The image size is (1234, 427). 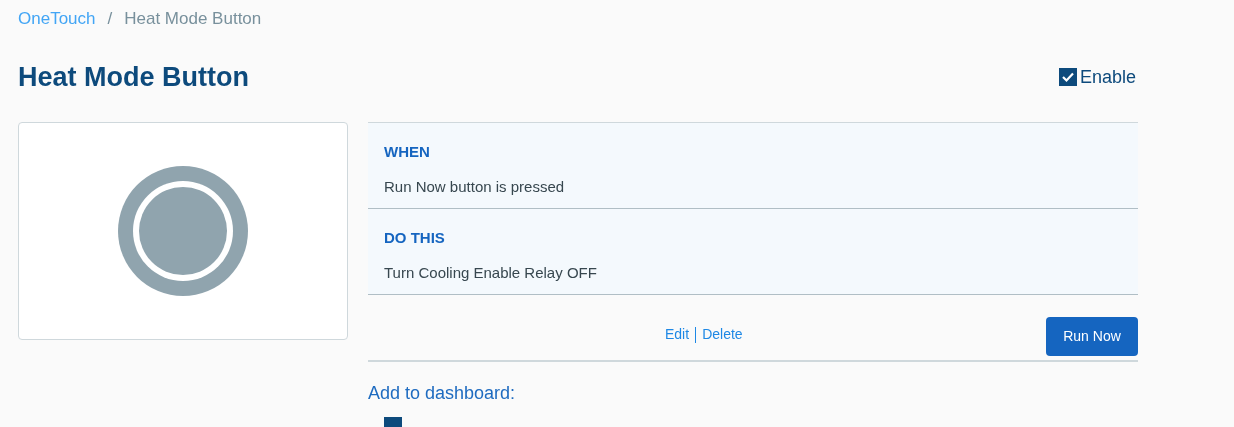 I want to click on dashboard-label: Add to dashboard:, so click(x=442, y=393).